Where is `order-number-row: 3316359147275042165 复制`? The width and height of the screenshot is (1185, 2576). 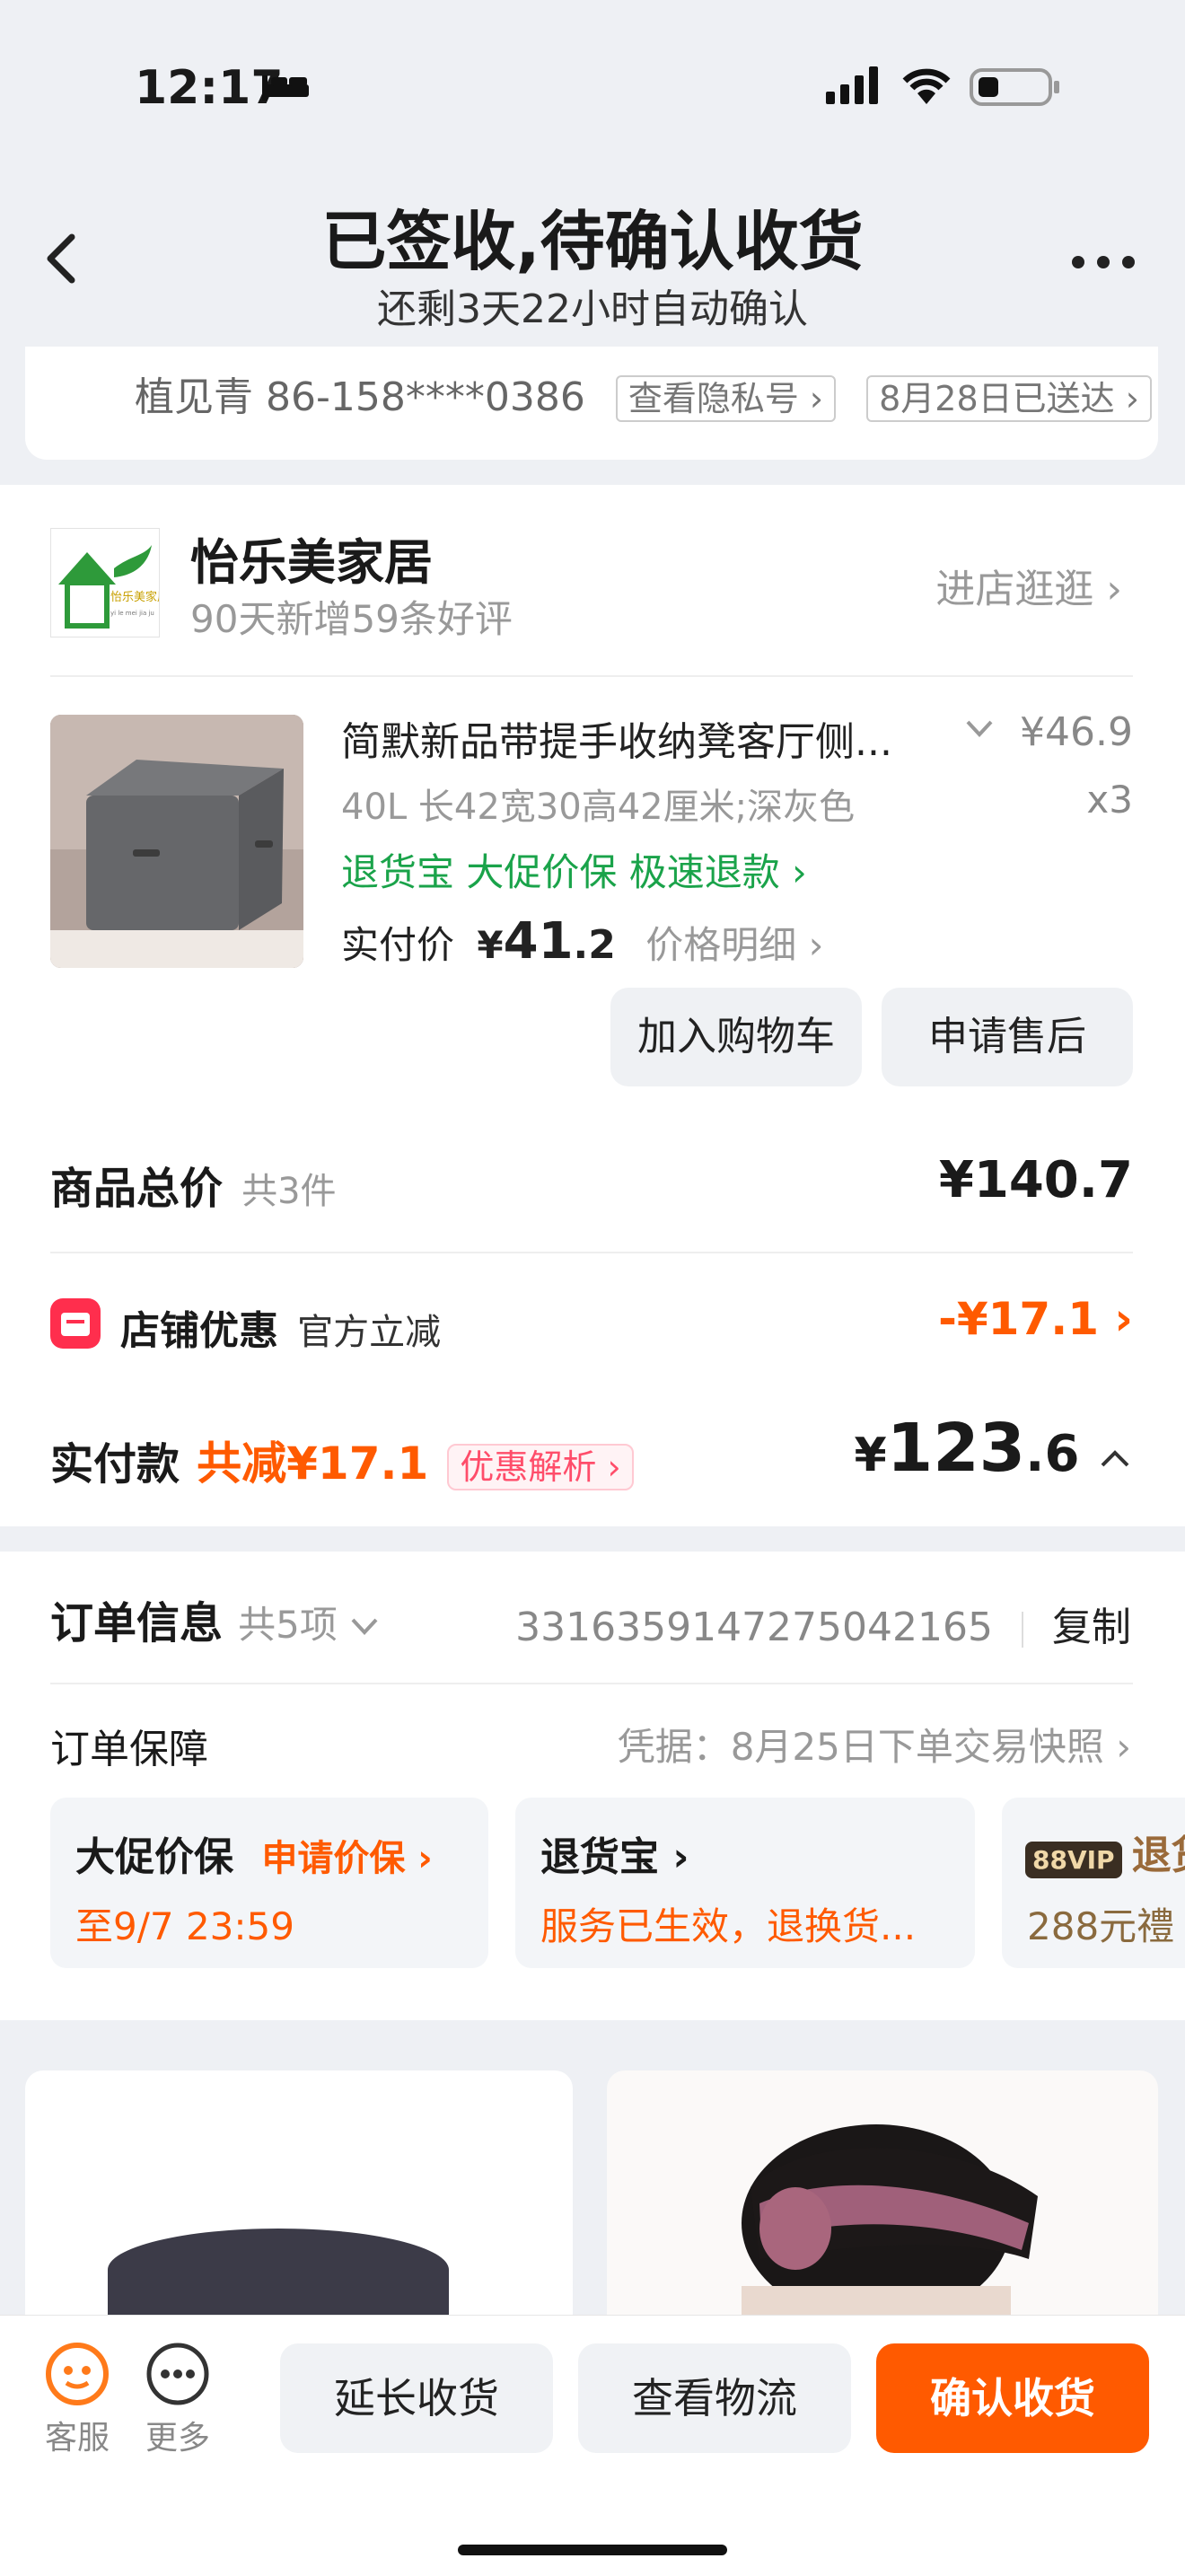 order-number-row: 3316359147275042165 复制 is located at coordinates (823, 1623).